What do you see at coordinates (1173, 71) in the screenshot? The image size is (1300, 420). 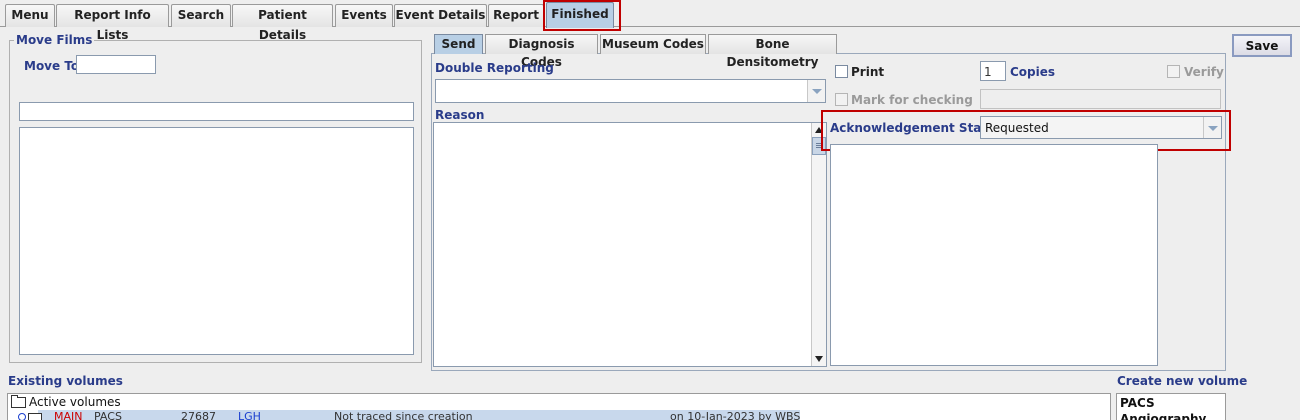 I see `verify-checkbox` at bounding box center [1173, 71].